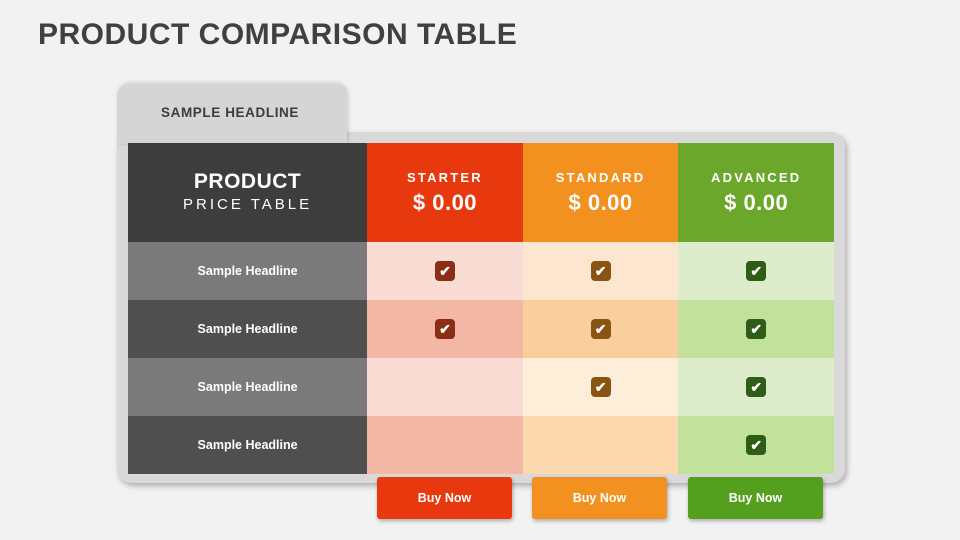 This screenshot has width=960, height=540. What do you see at coordinates (247, 181) in the screenshot?
I see `header-product-line1: PRODUCT` at bounding box center [247, 181].